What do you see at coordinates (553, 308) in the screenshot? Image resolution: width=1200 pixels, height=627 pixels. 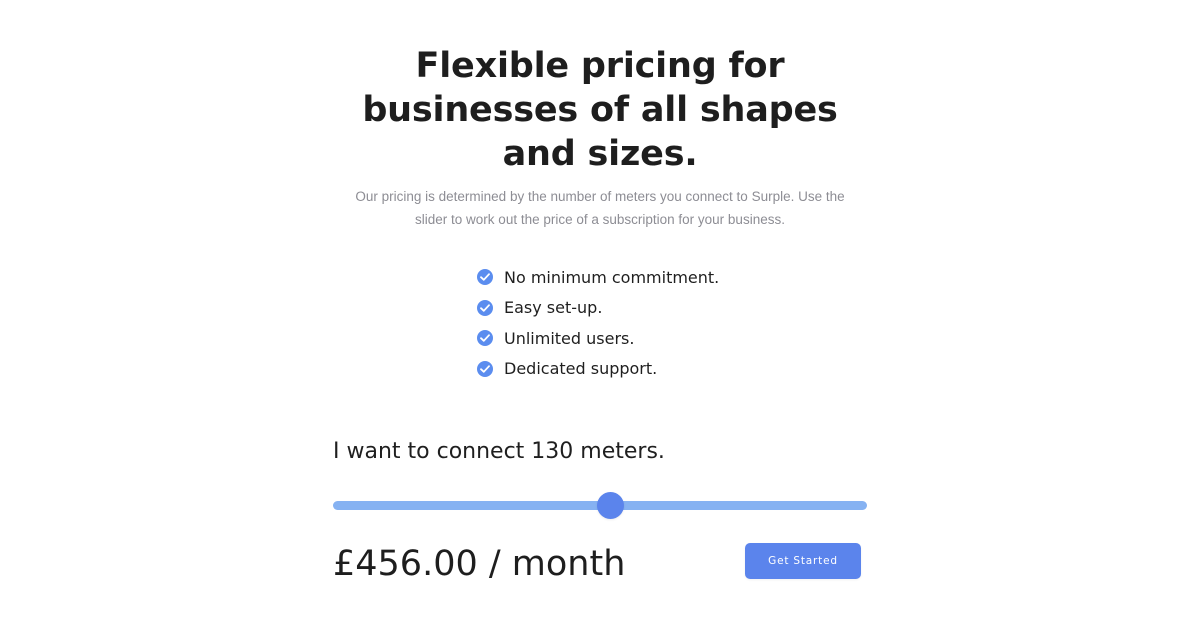 I see `feature-label: Easy set-up.` at bounding box center [553, 308].